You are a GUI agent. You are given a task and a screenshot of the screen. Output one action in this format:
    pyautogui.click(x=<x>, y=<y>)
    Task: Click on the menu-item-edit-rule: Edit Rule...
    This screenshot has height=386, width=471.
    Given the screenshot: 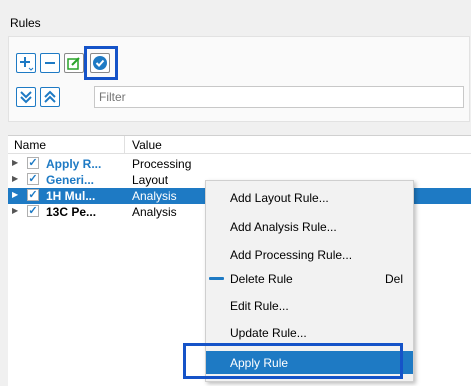 What is the action you would take?
    pyautogui.click(x=309, y=305)
    